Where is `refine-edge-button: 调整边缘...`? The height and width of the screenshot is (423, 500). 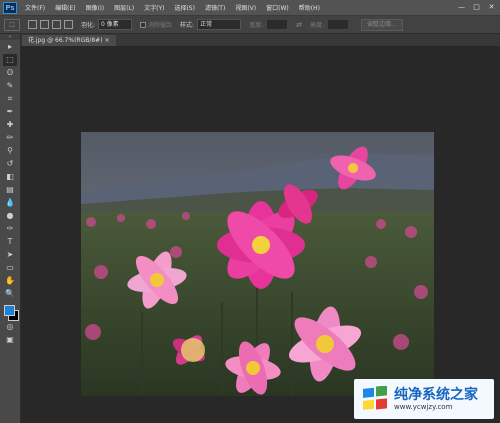
refine-edge-button: 调整边缘... is located at coordinates (382, 24).